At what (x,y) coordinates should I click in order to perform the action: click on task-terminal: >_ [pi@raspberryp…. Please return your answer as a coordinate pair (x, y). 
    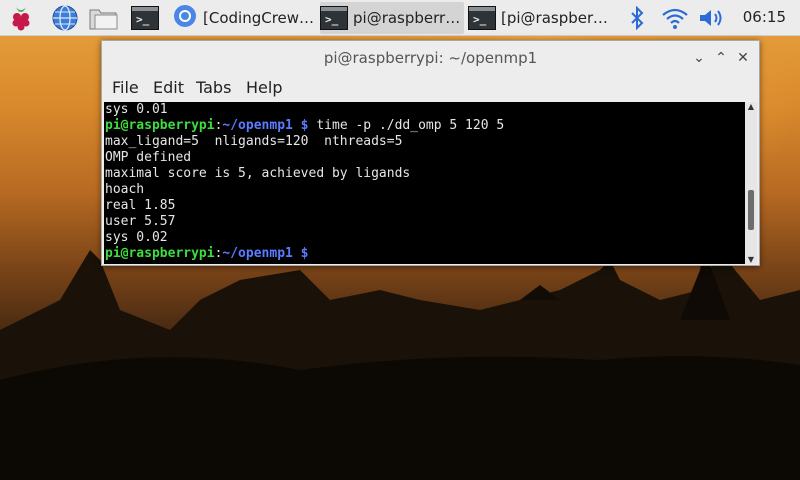
    Looking at the image, I should click on (541, 18).